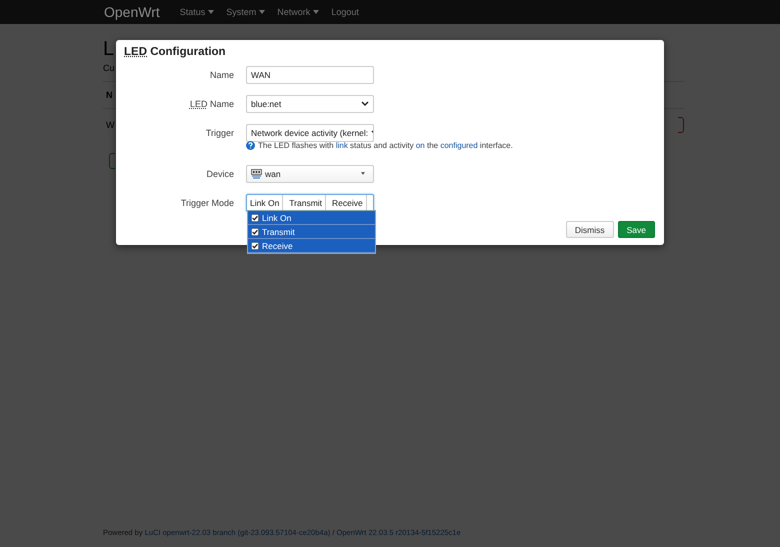 The width and height of the screenshot is (780, 547). What do you see at coordinates (459, 145) in the screenshot?
I see `link: configured` at bounding box center [459, 145].